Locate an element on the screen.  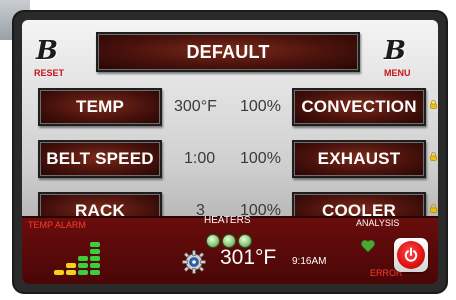
heater-indicator is located at coordinates (213, 241).